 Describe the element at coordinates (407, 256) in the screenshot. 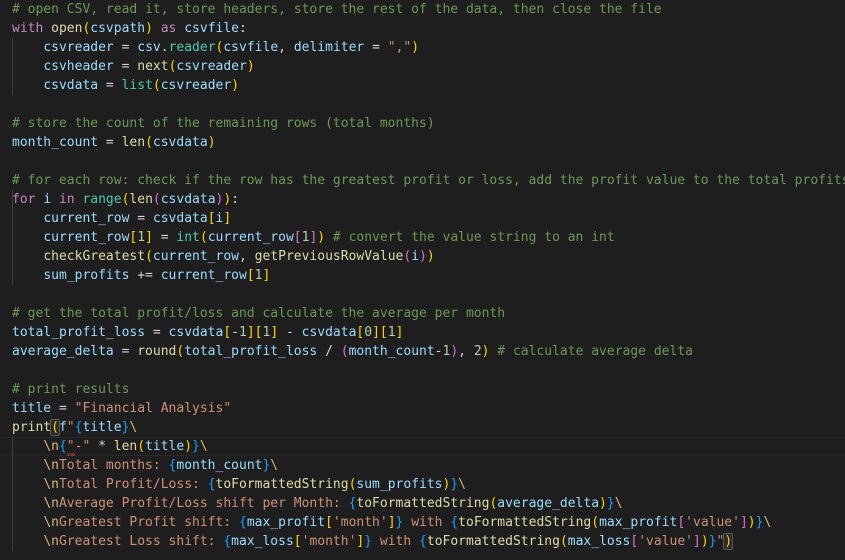

I see `code-token-b2: (` at that location.